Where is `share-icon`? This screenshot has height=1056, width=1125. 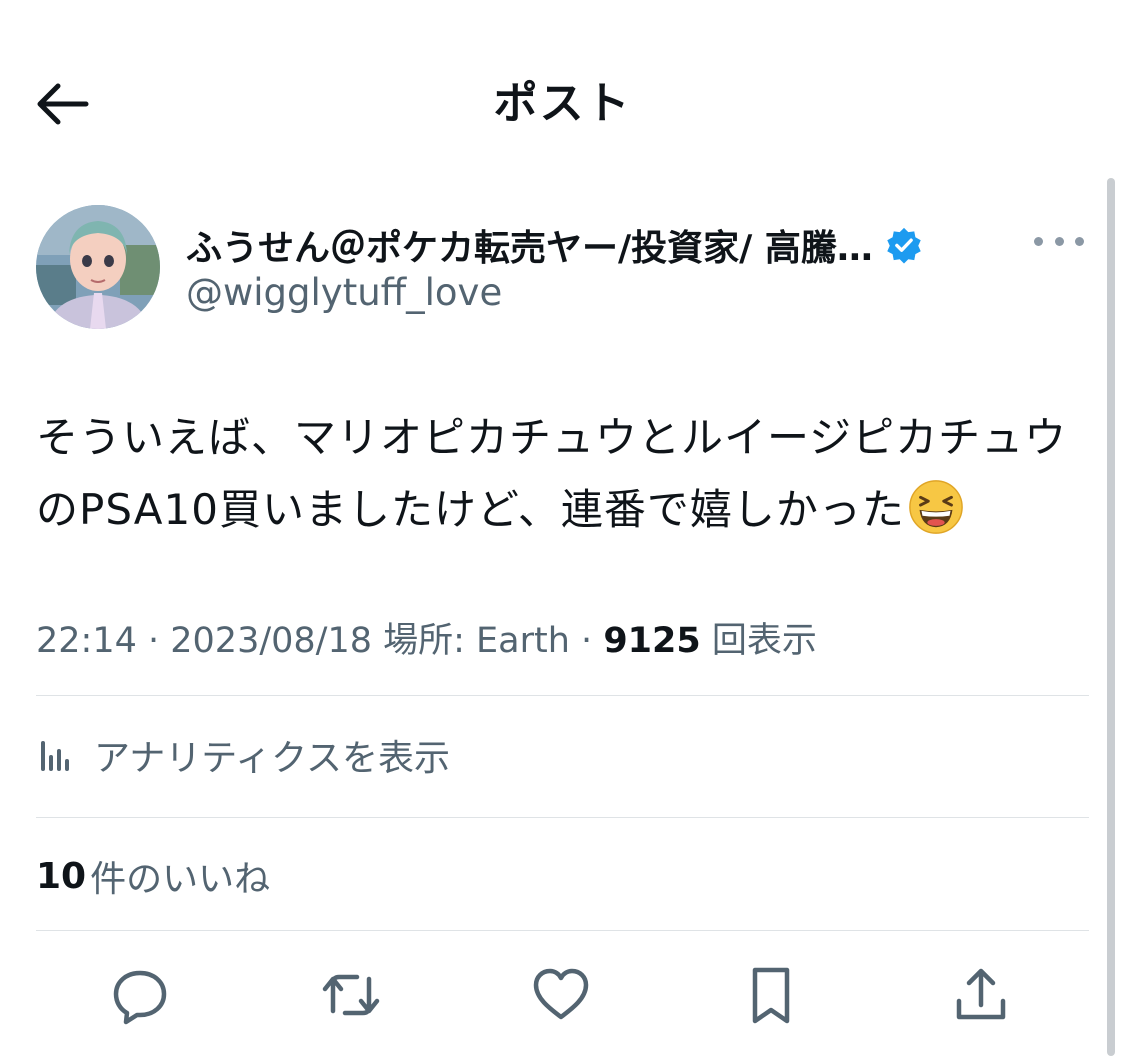 share-icon is located at coordinates (981, 994).